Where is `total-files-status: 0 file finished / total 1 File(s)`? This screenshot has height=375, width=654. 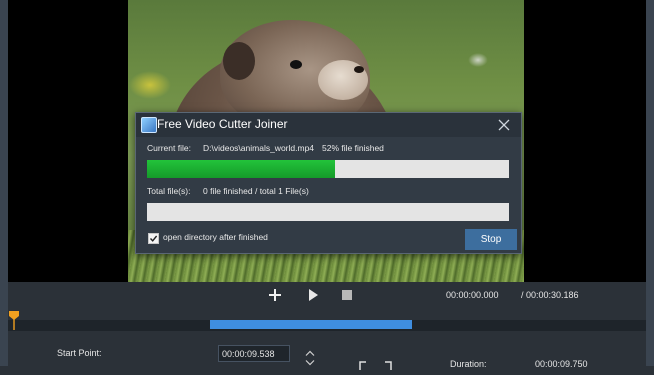
total-files-status: 0 file finished / total 1 File(s) is located at coordinates (256, 191).